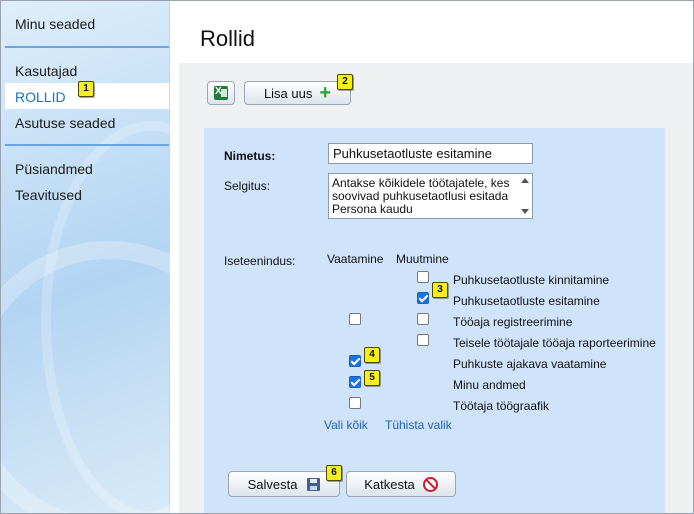 The image size is (694, 514). Describe the element at coordinates (54, 169) in the screenshot. I see `sidebar-item-pusiandmed: Püsiandmed` at that location.